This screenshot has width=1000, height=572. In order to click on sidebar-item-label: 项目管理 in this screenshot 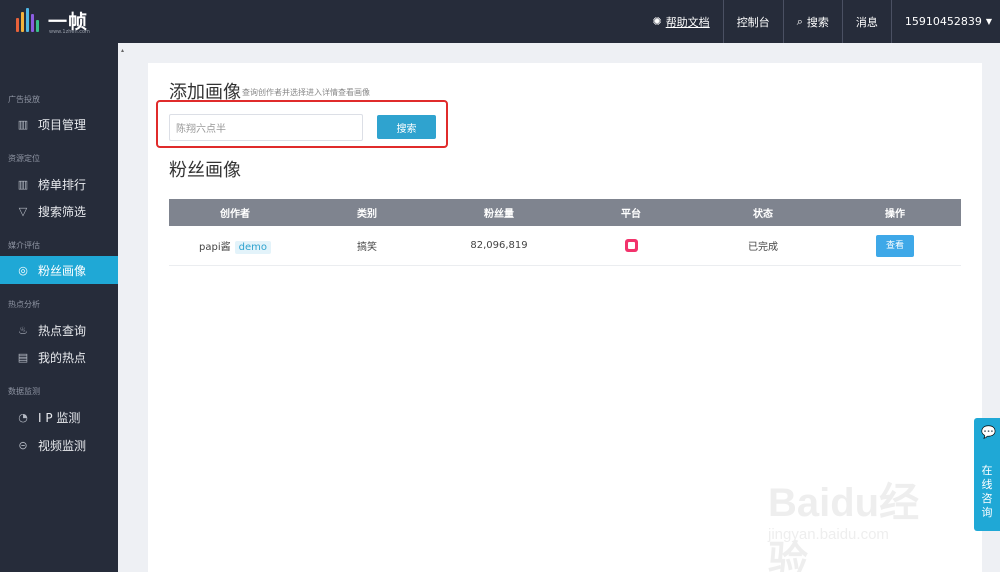, I will do `click(62, 124)`.